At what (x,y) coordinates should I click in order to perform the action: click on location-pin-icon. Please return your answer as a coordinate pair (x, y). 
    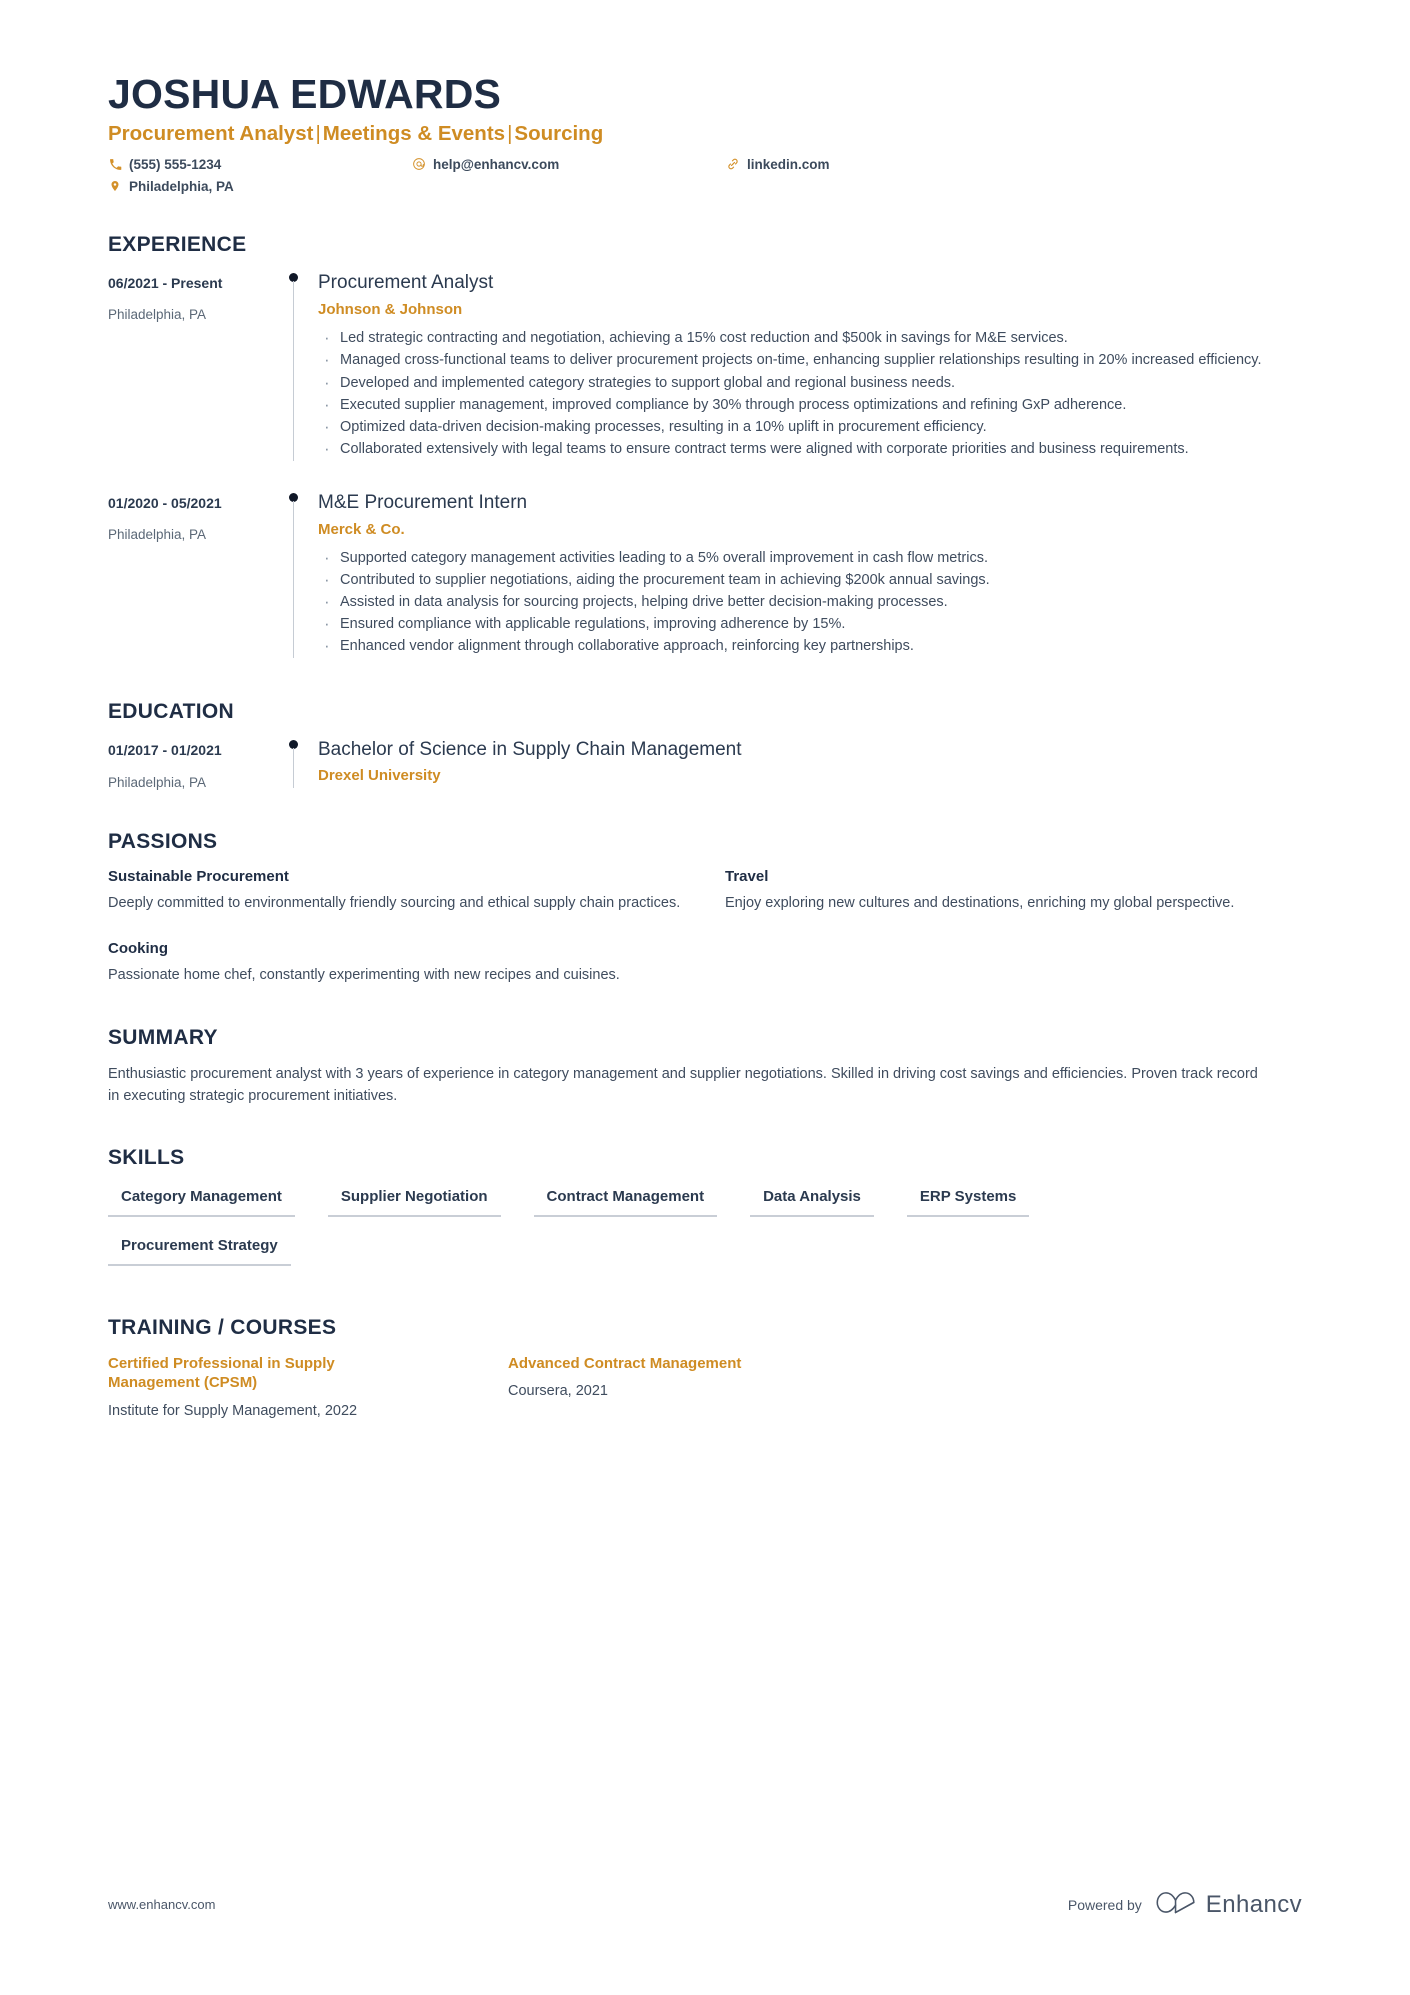
    Looking at the image, I should click on (115, 186).